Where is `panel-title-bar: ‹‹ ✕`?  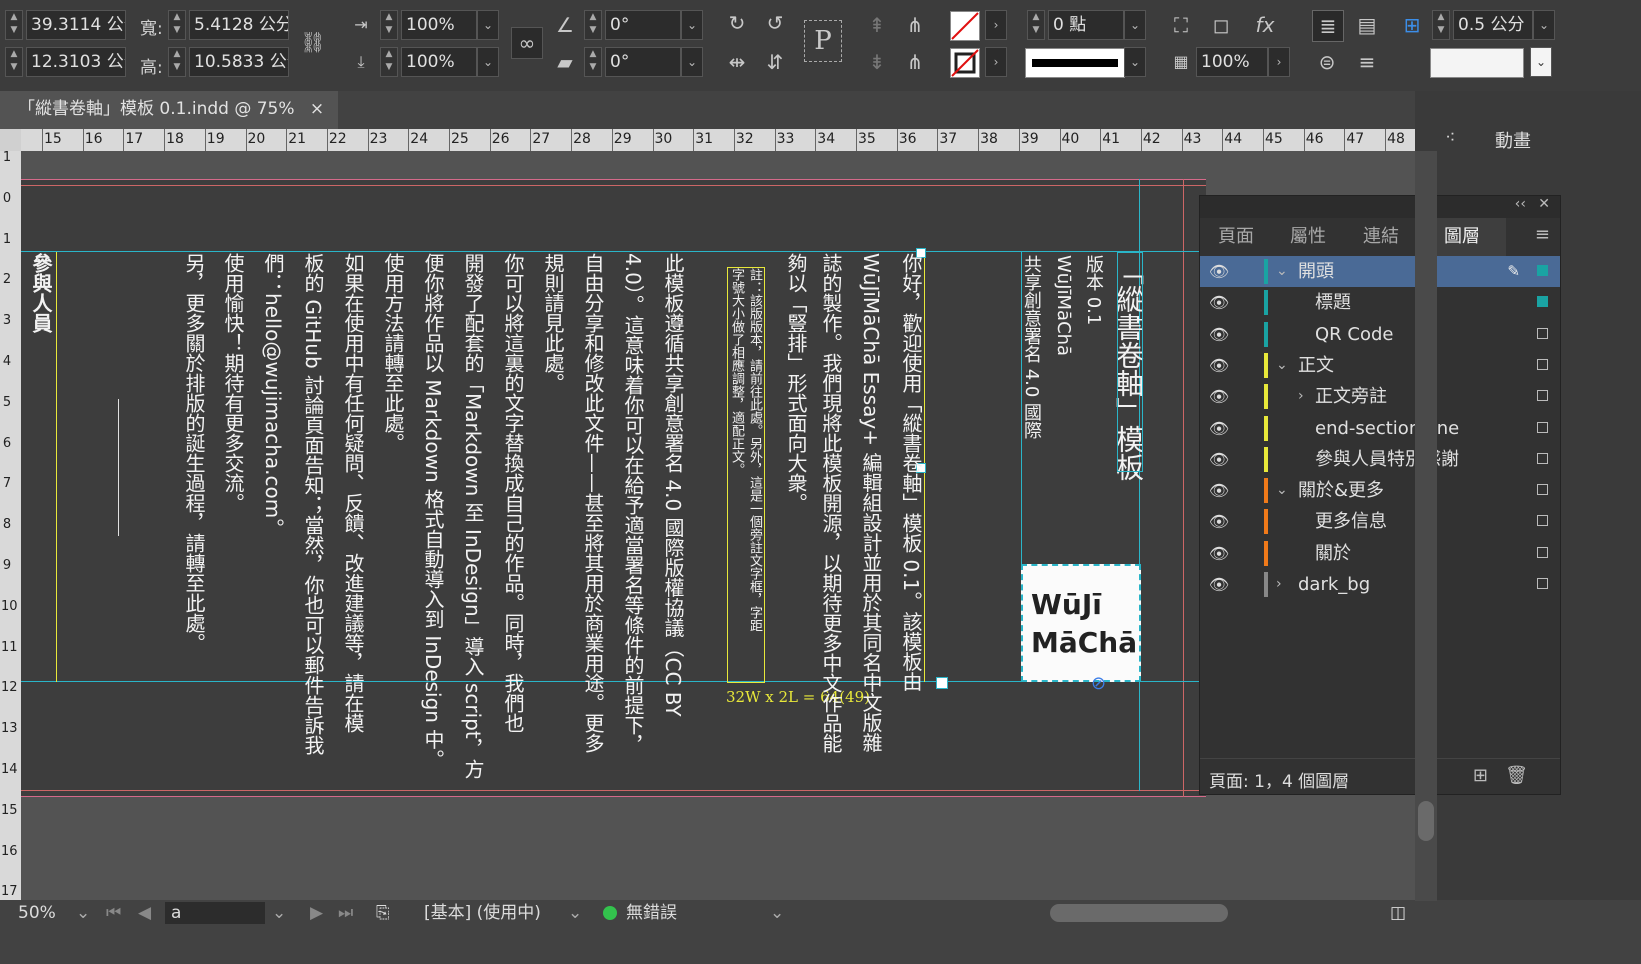
panel-title-bar: ‹‹ ✕ is located at coordinates (1380, 207).